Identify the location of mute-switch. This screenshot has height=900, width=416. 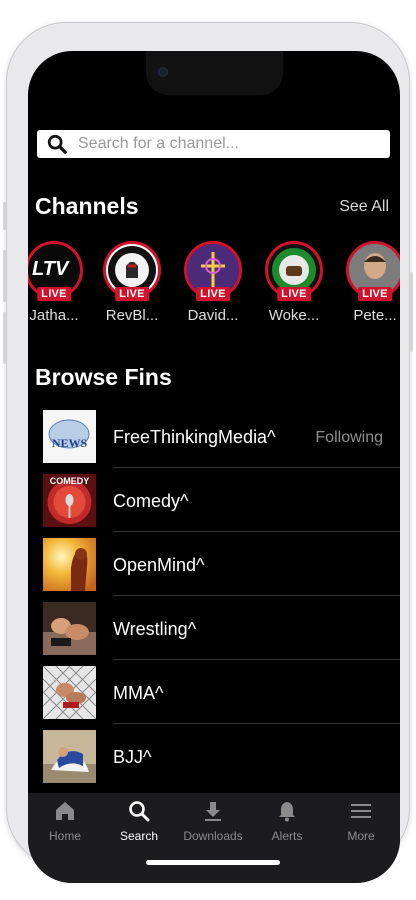
(4, 216).